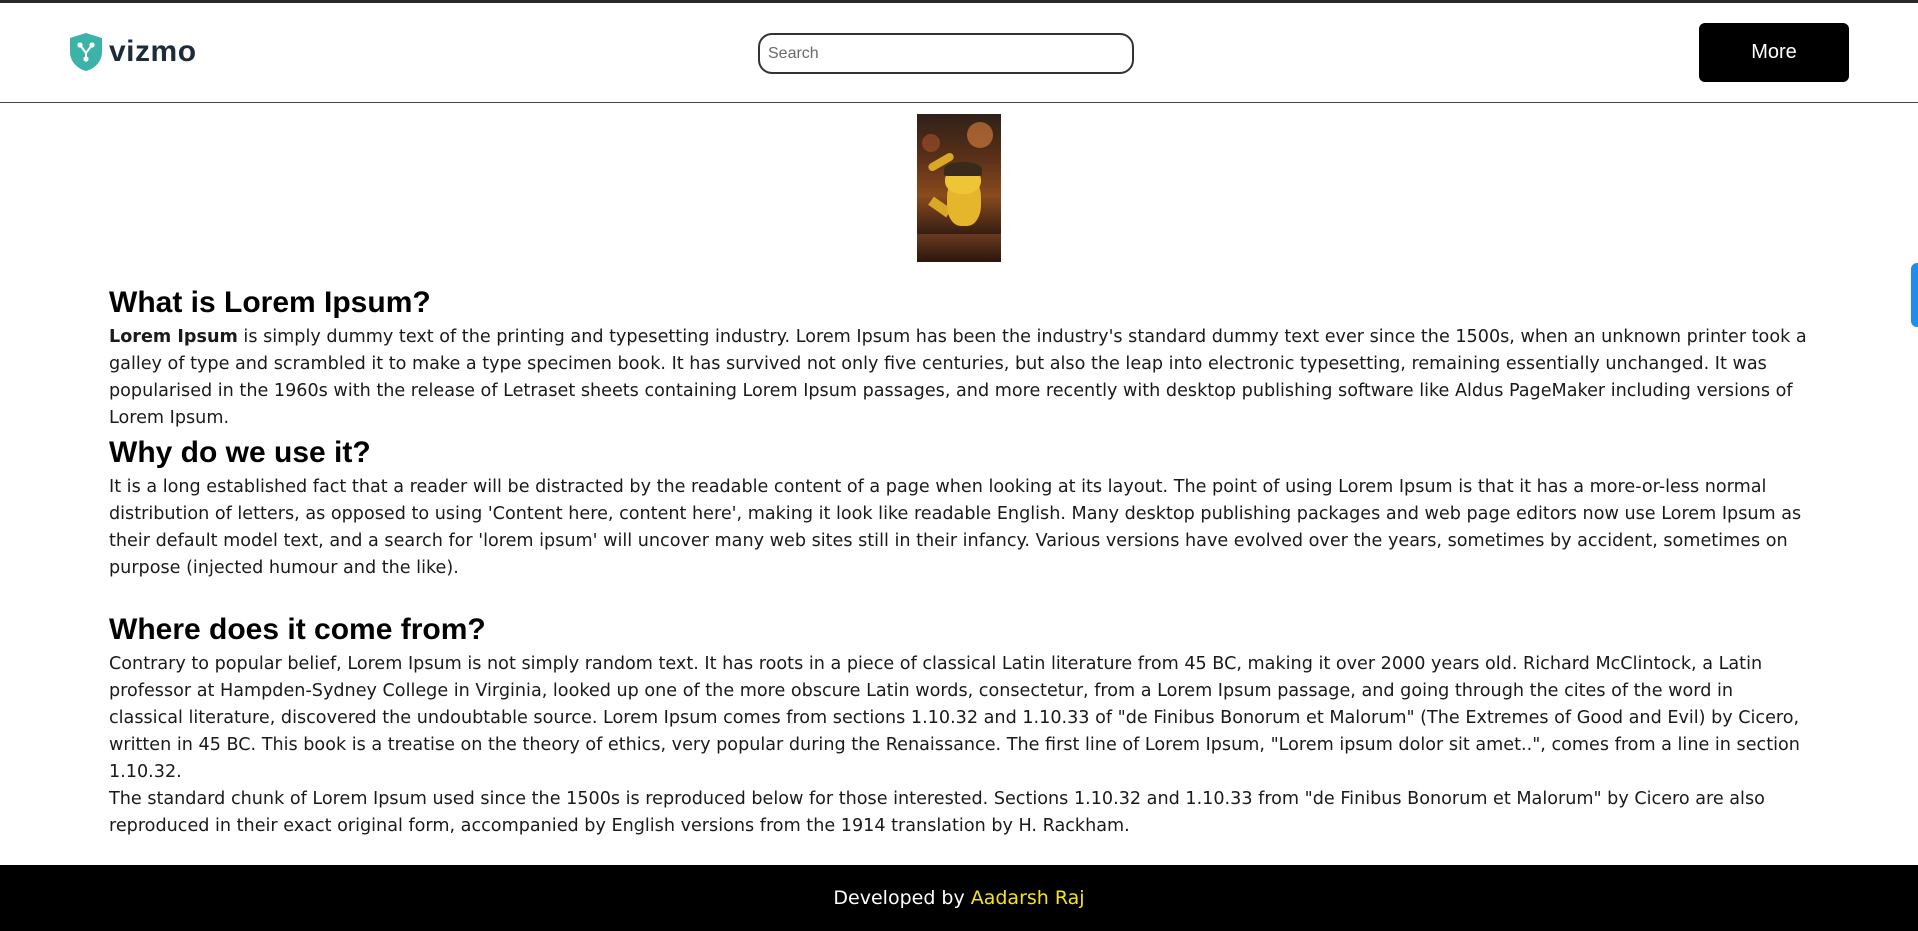  I want to click on vizmo-shield-icon, so click(86, 52).